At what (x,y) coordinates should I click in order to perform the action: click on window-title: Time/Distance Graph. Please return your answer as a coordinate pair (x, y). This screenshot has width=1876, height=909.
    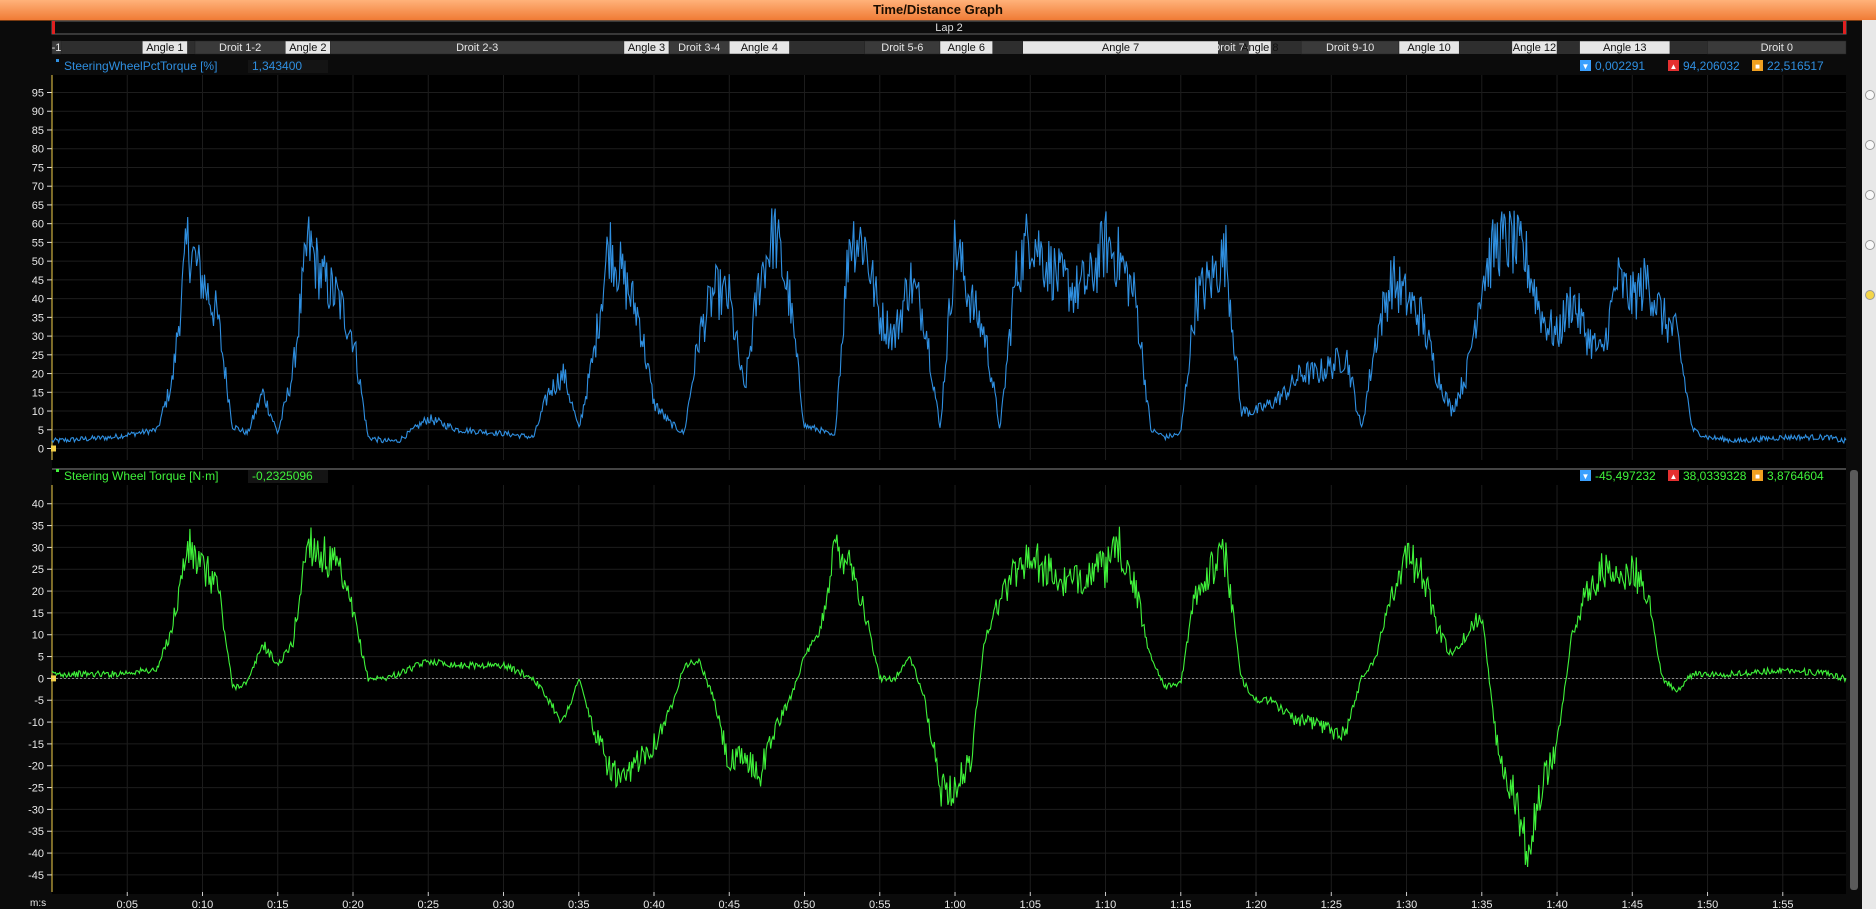
    Looking at the image, I should click on (938, 9).